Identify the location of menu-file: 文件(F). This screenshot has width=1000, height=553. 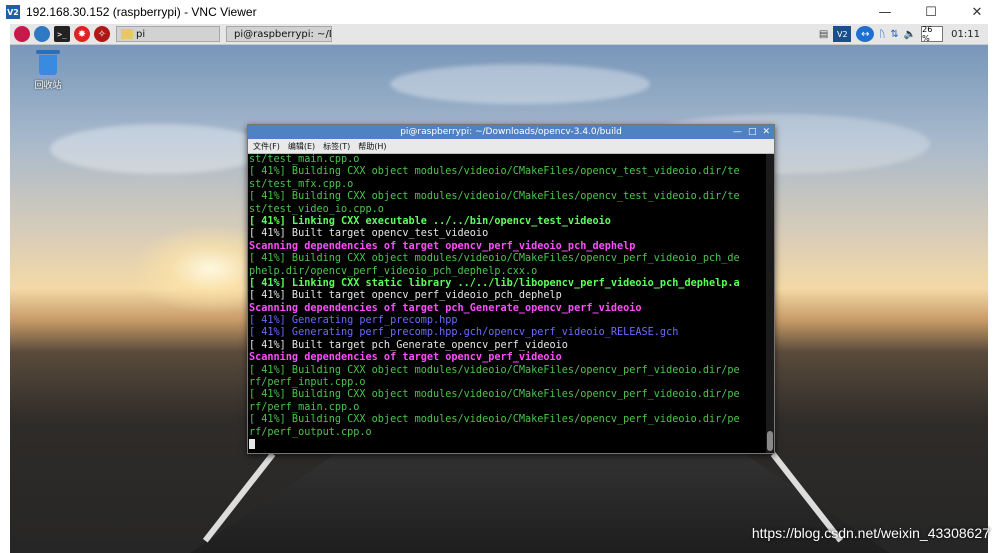
(266, 146).